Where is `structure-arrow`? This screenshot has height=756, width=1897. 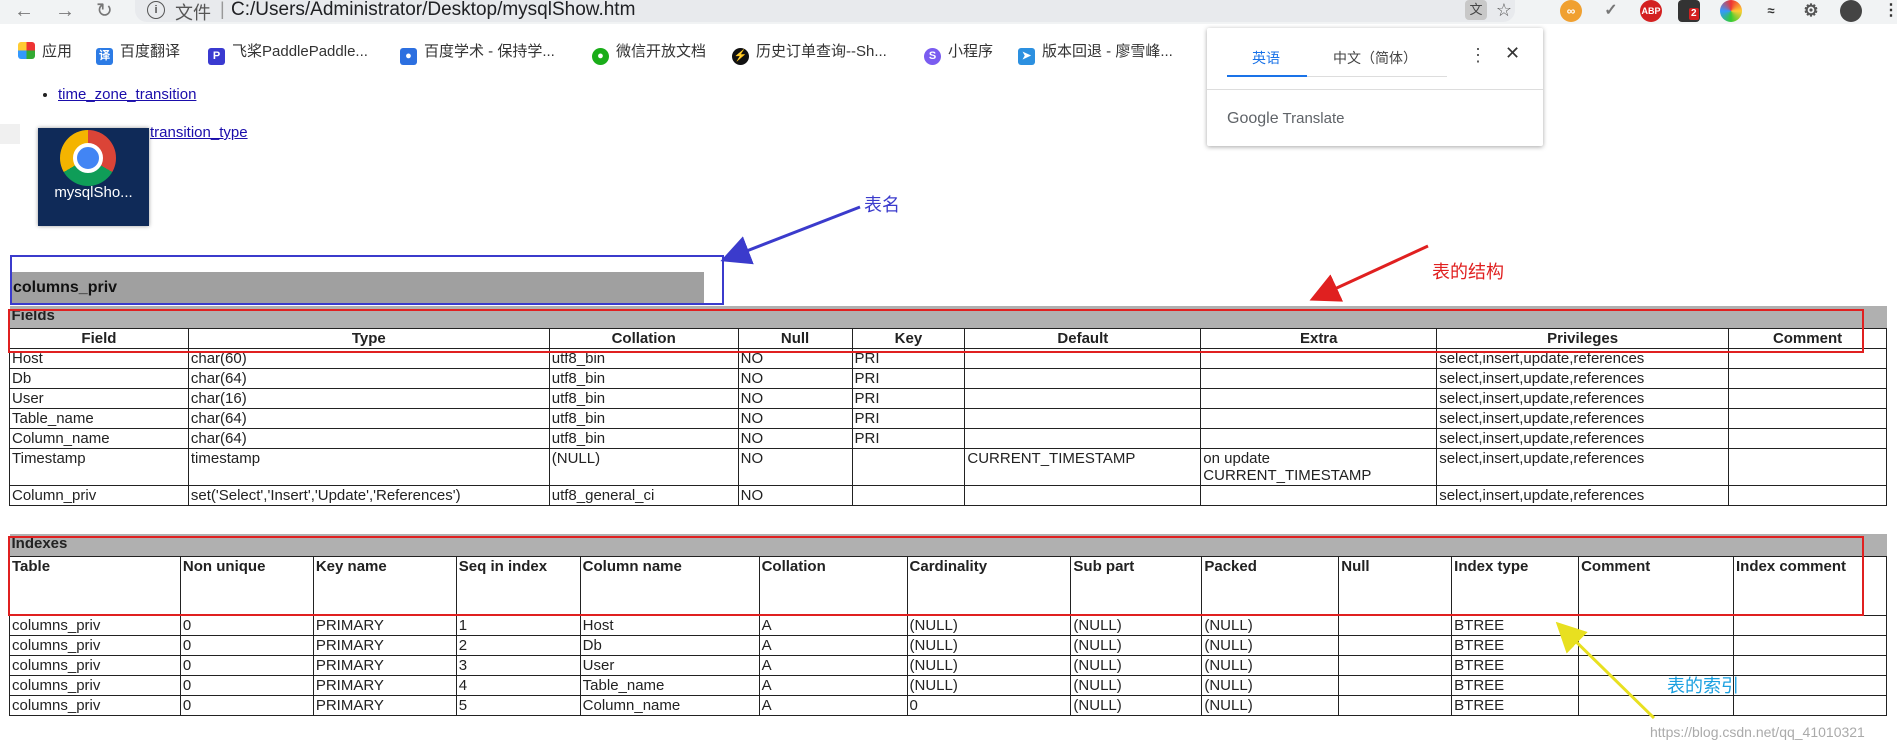 structure-arrow is located at coordinates (1369, 273).